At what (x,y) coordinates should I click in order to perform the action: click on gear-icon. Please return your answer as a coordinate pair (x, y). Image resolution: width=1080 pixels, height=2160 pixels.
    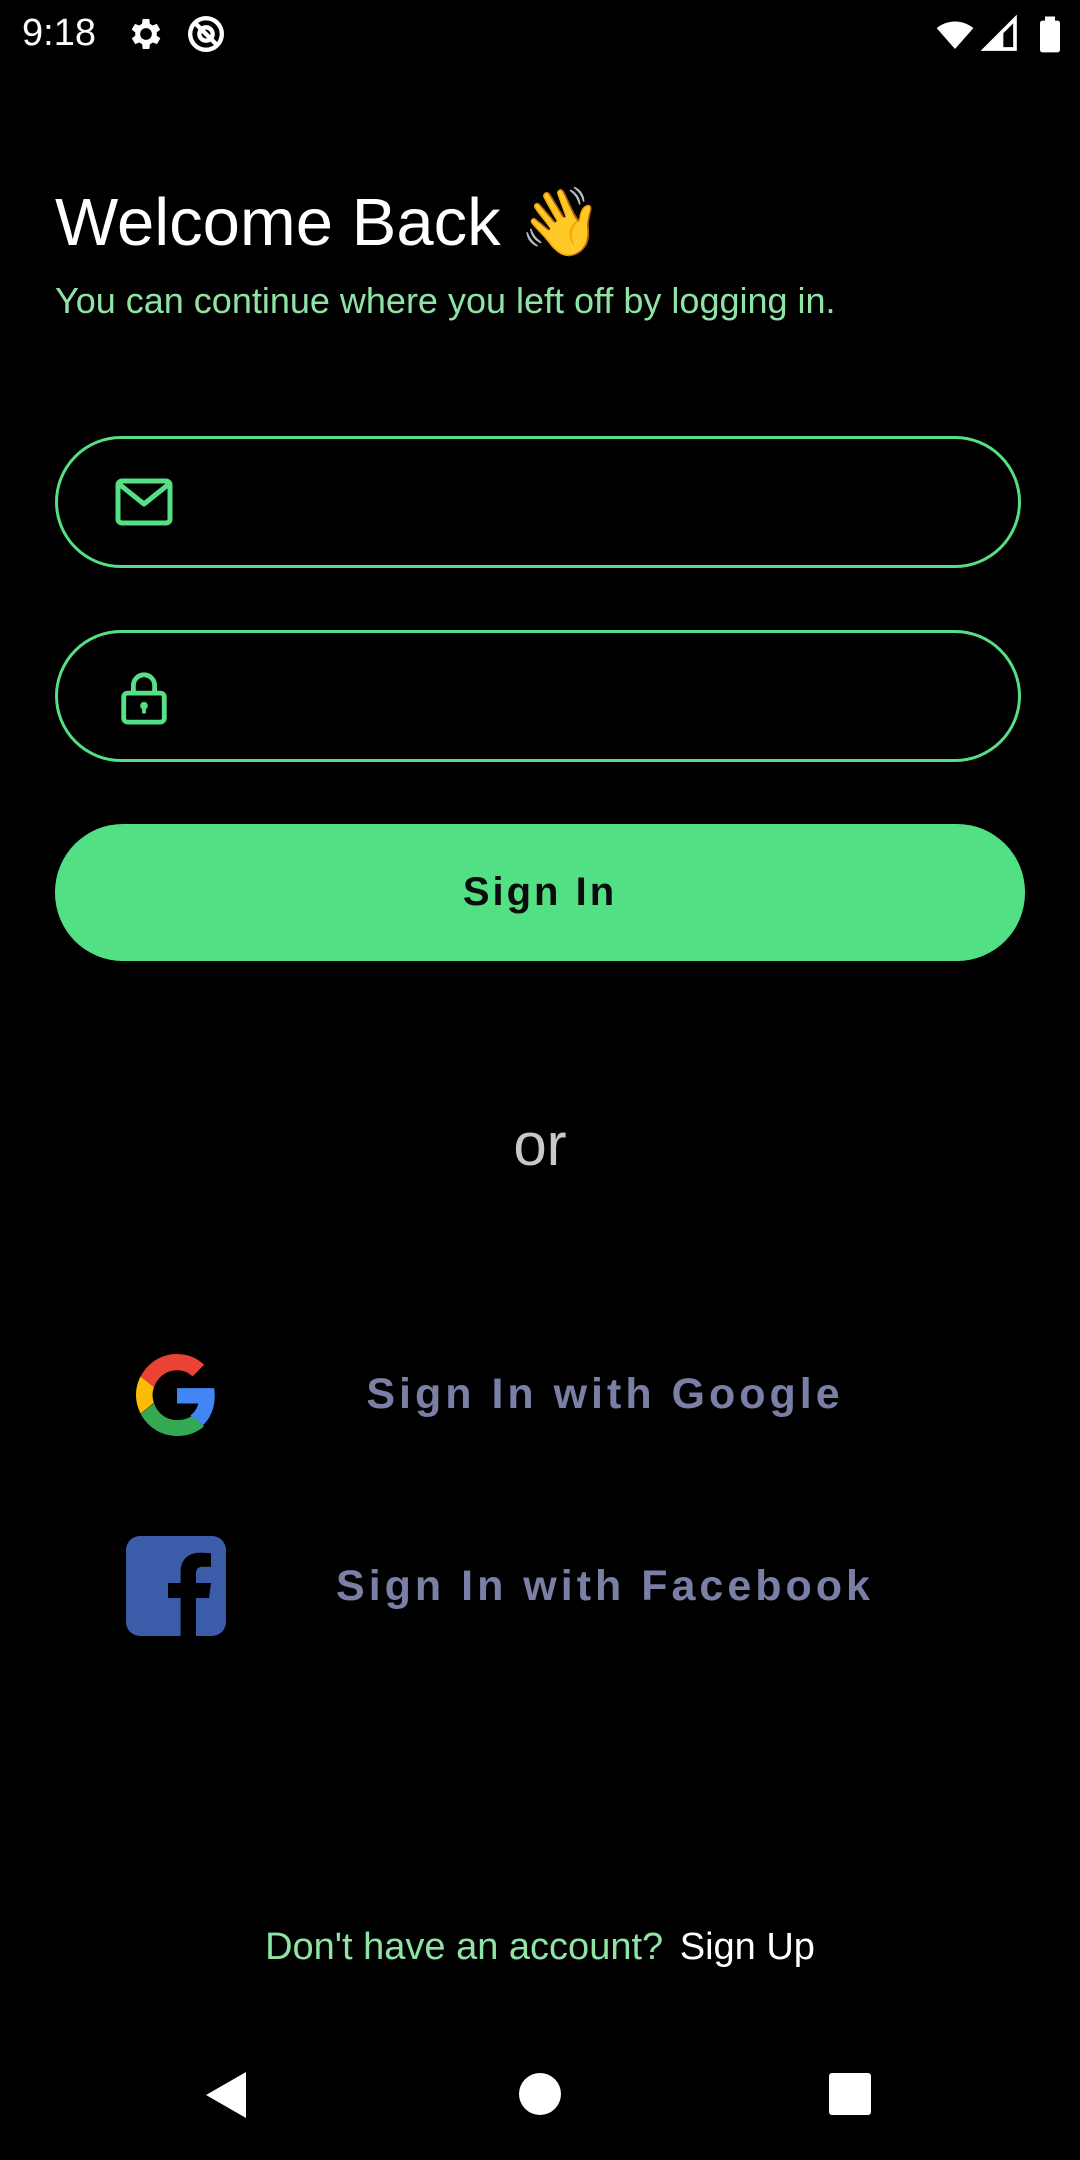
    Looking at the image, I should click on (146, 34).